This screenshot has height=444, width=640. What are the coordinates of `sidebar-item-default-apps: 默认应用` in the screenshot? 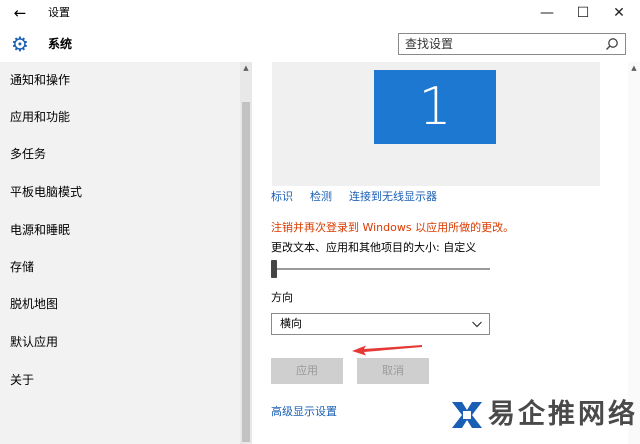 It's located at (118, 342).